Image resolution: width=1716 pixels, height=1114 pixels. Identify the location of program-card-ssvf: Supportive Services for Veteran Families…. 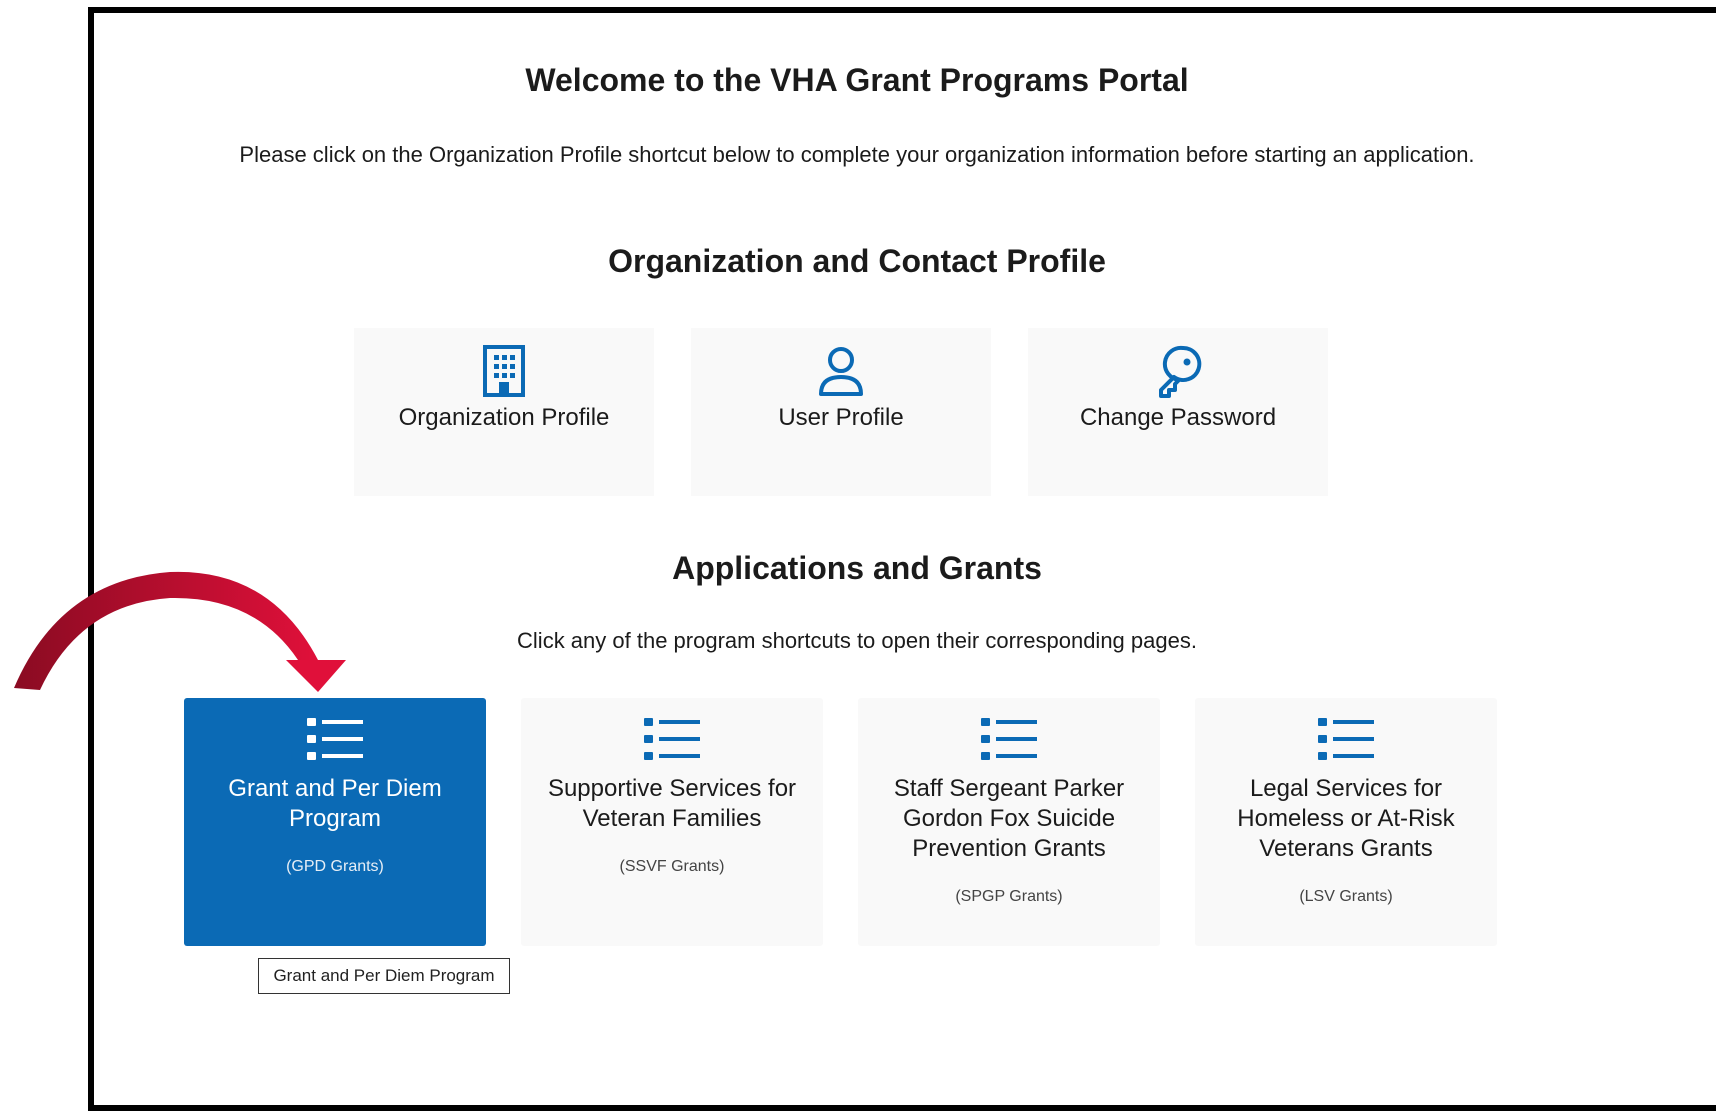
(672, 822).